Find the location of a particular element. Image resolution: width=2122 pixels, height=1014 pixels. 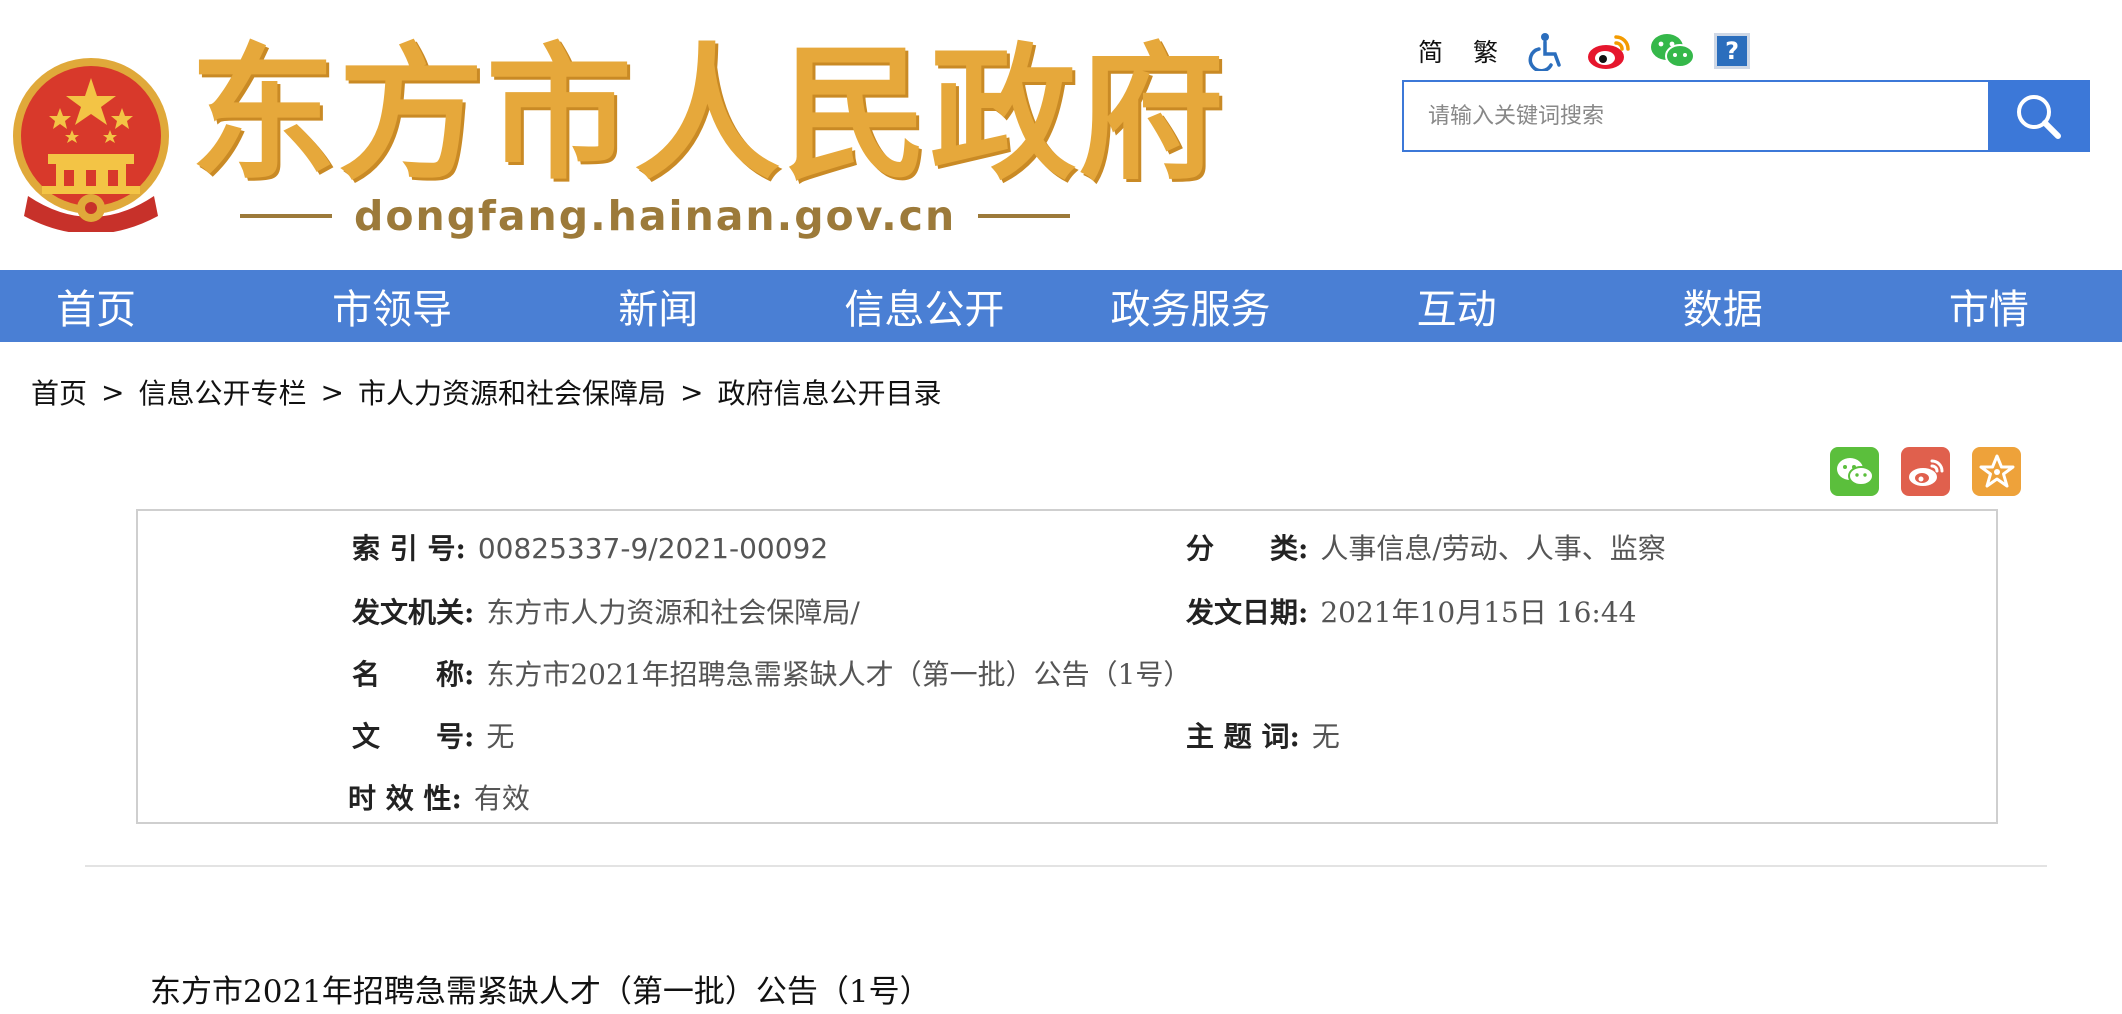

info-validity-value: 有效 is located at coordinates (501, 798).